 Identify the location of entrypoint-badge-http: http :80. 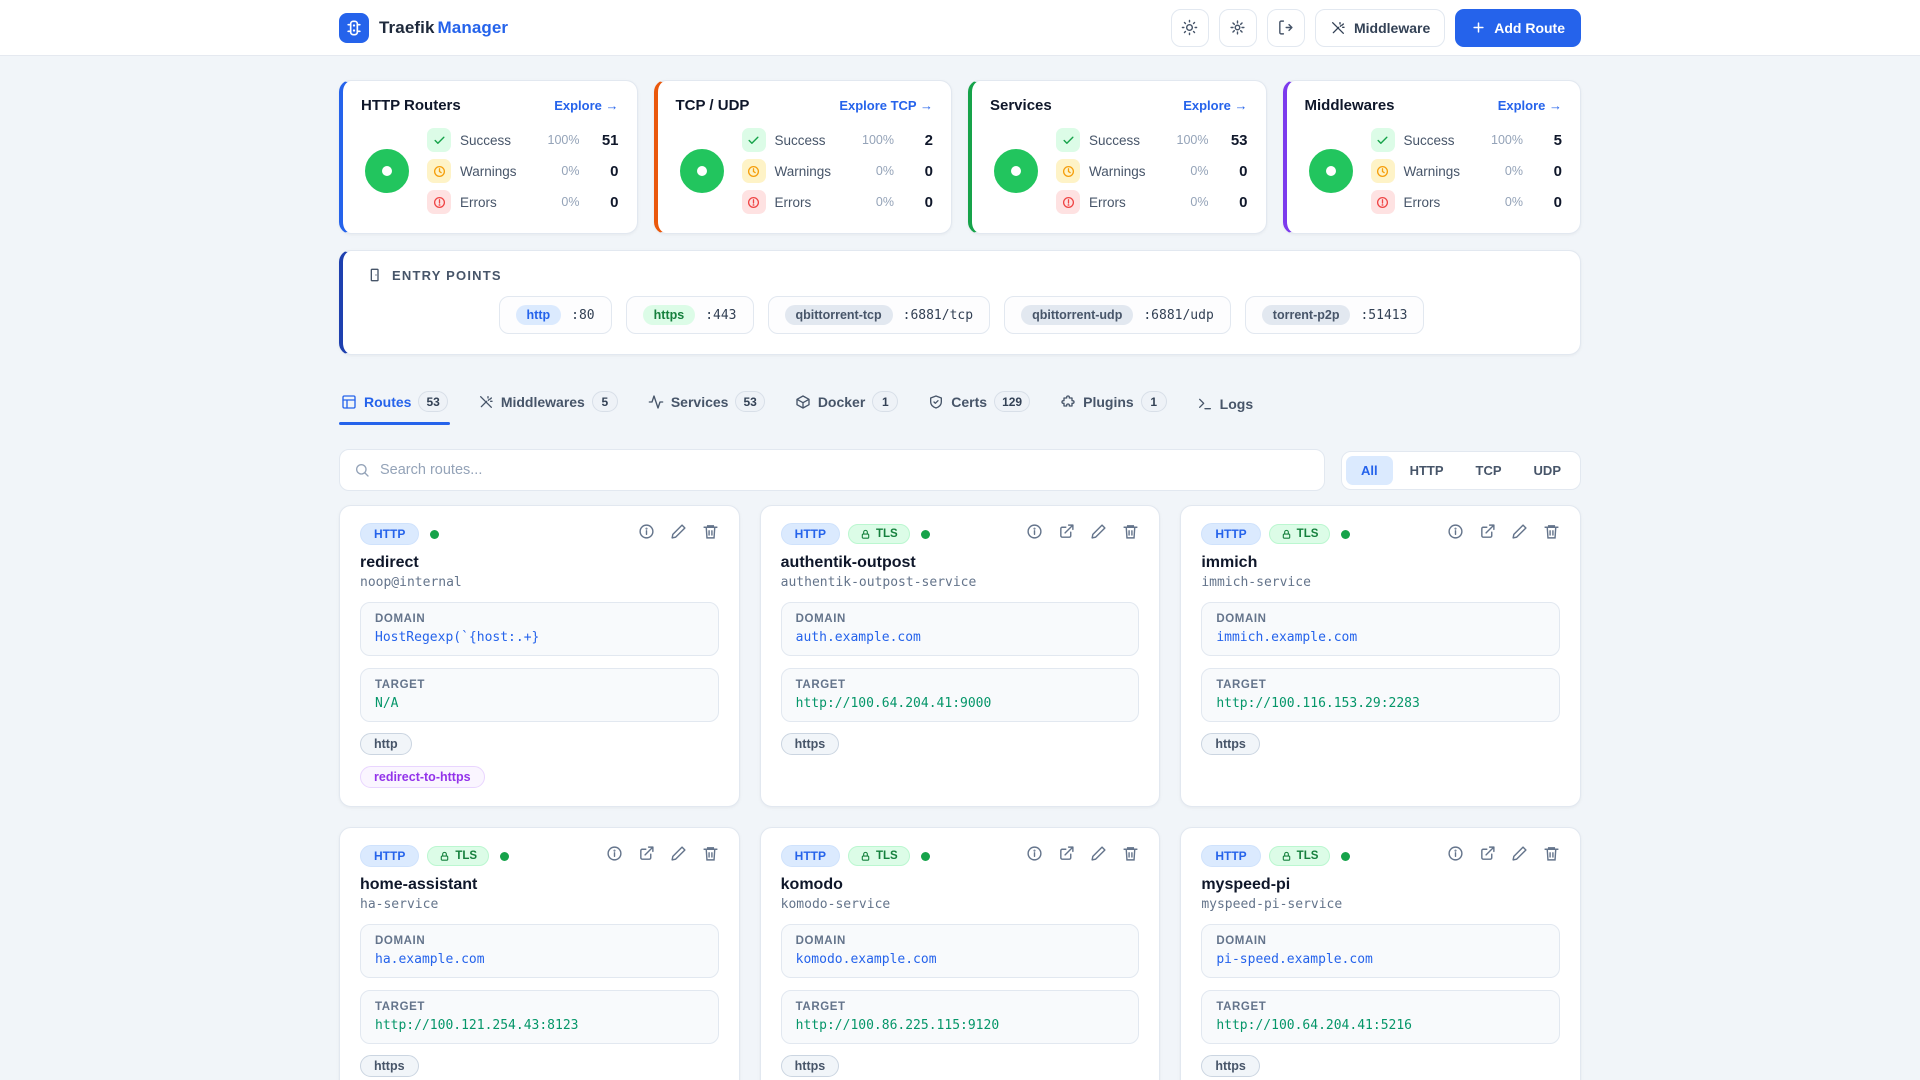
(555, 315).